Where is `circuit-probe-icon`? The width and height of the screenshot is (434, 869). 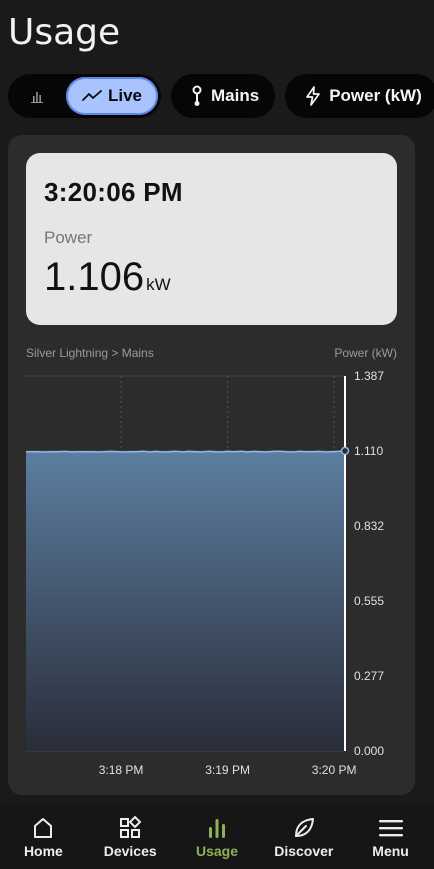 circuit-probe-icon is located at coordinates (197, 95).